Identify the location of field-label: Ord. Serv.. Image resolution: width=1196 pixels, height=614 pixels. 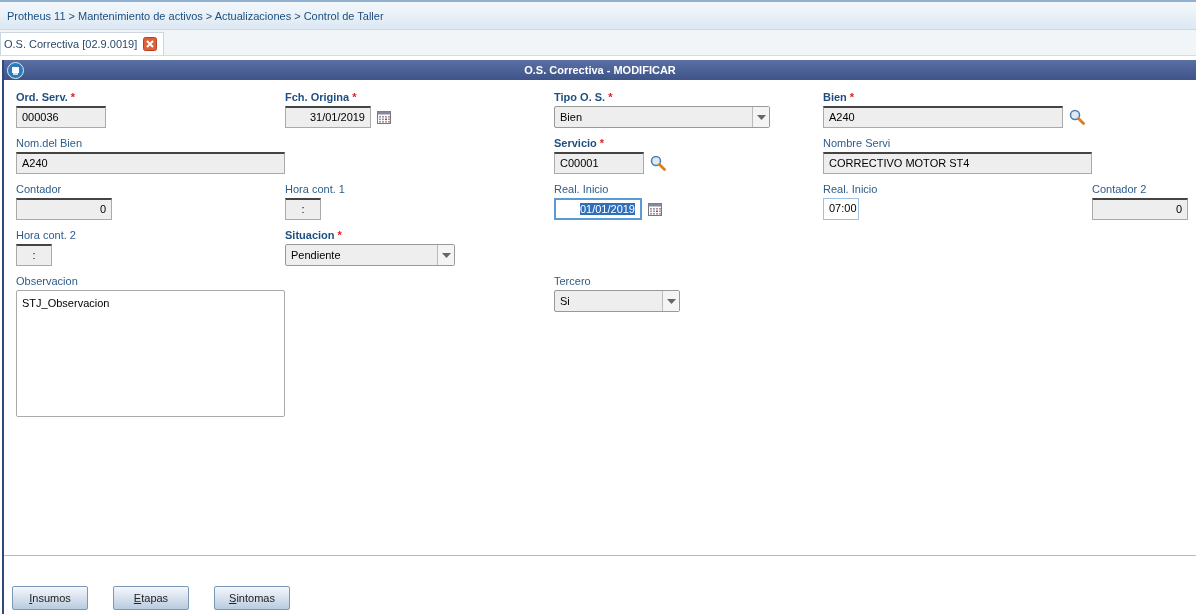
(42, 97).